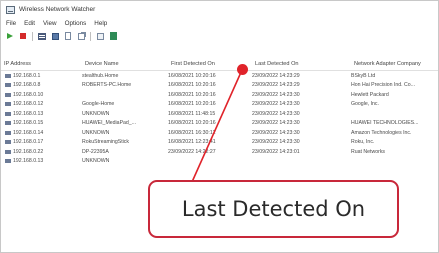 This screenshot has height=253, width=439. I want to click on stop-icon, so click(23, 36).